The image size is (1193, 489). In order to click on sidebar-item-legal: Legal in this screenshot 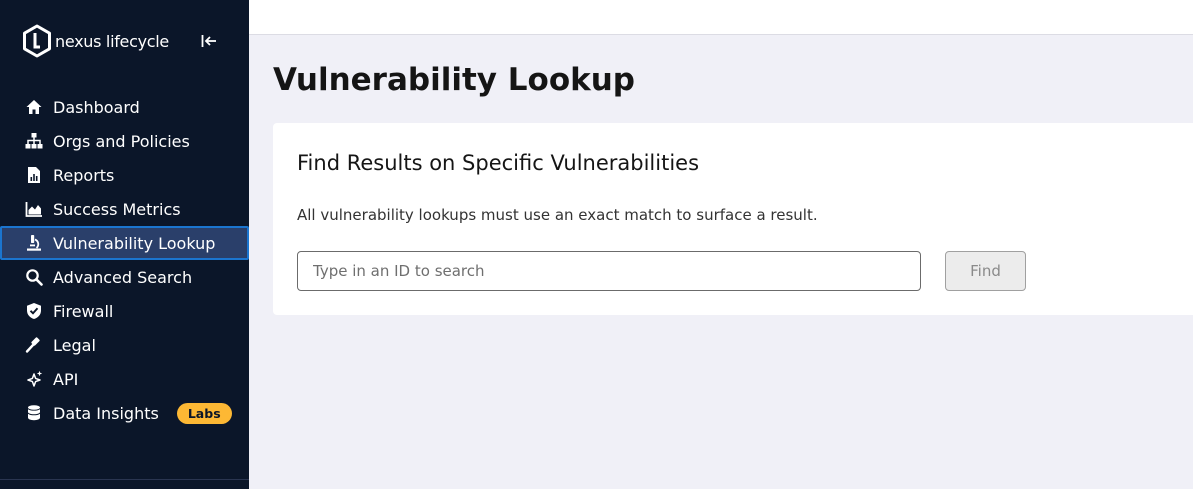, I will do `click(124, 345)`.